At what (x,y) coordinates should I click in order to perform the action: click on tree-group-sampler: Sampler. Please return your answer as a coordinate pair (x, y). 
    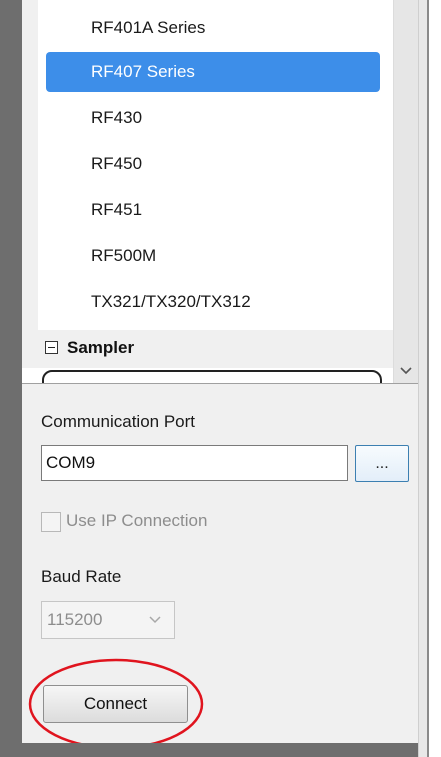
    Looking at the image, I should click on (207, 349).